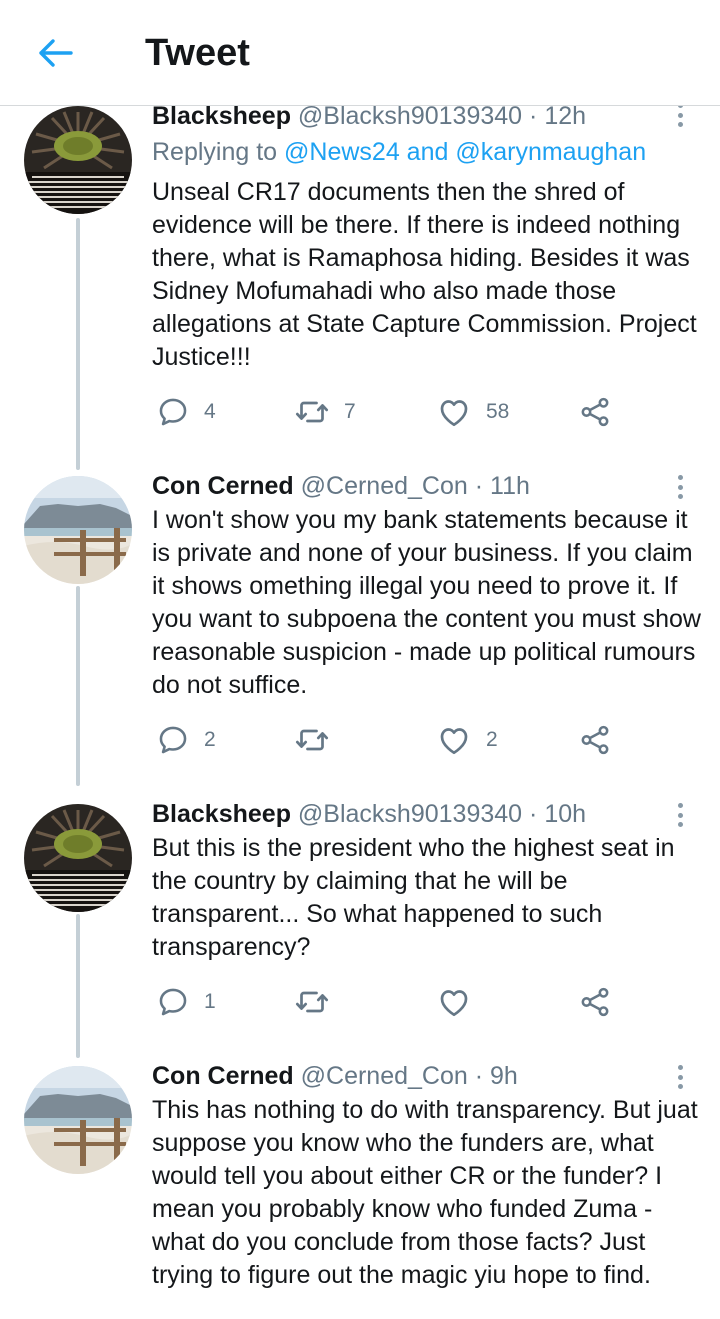 The height and width of the screenshot is (1319, 720). I want to click on tweet-time: 10h, so click(565, 814).